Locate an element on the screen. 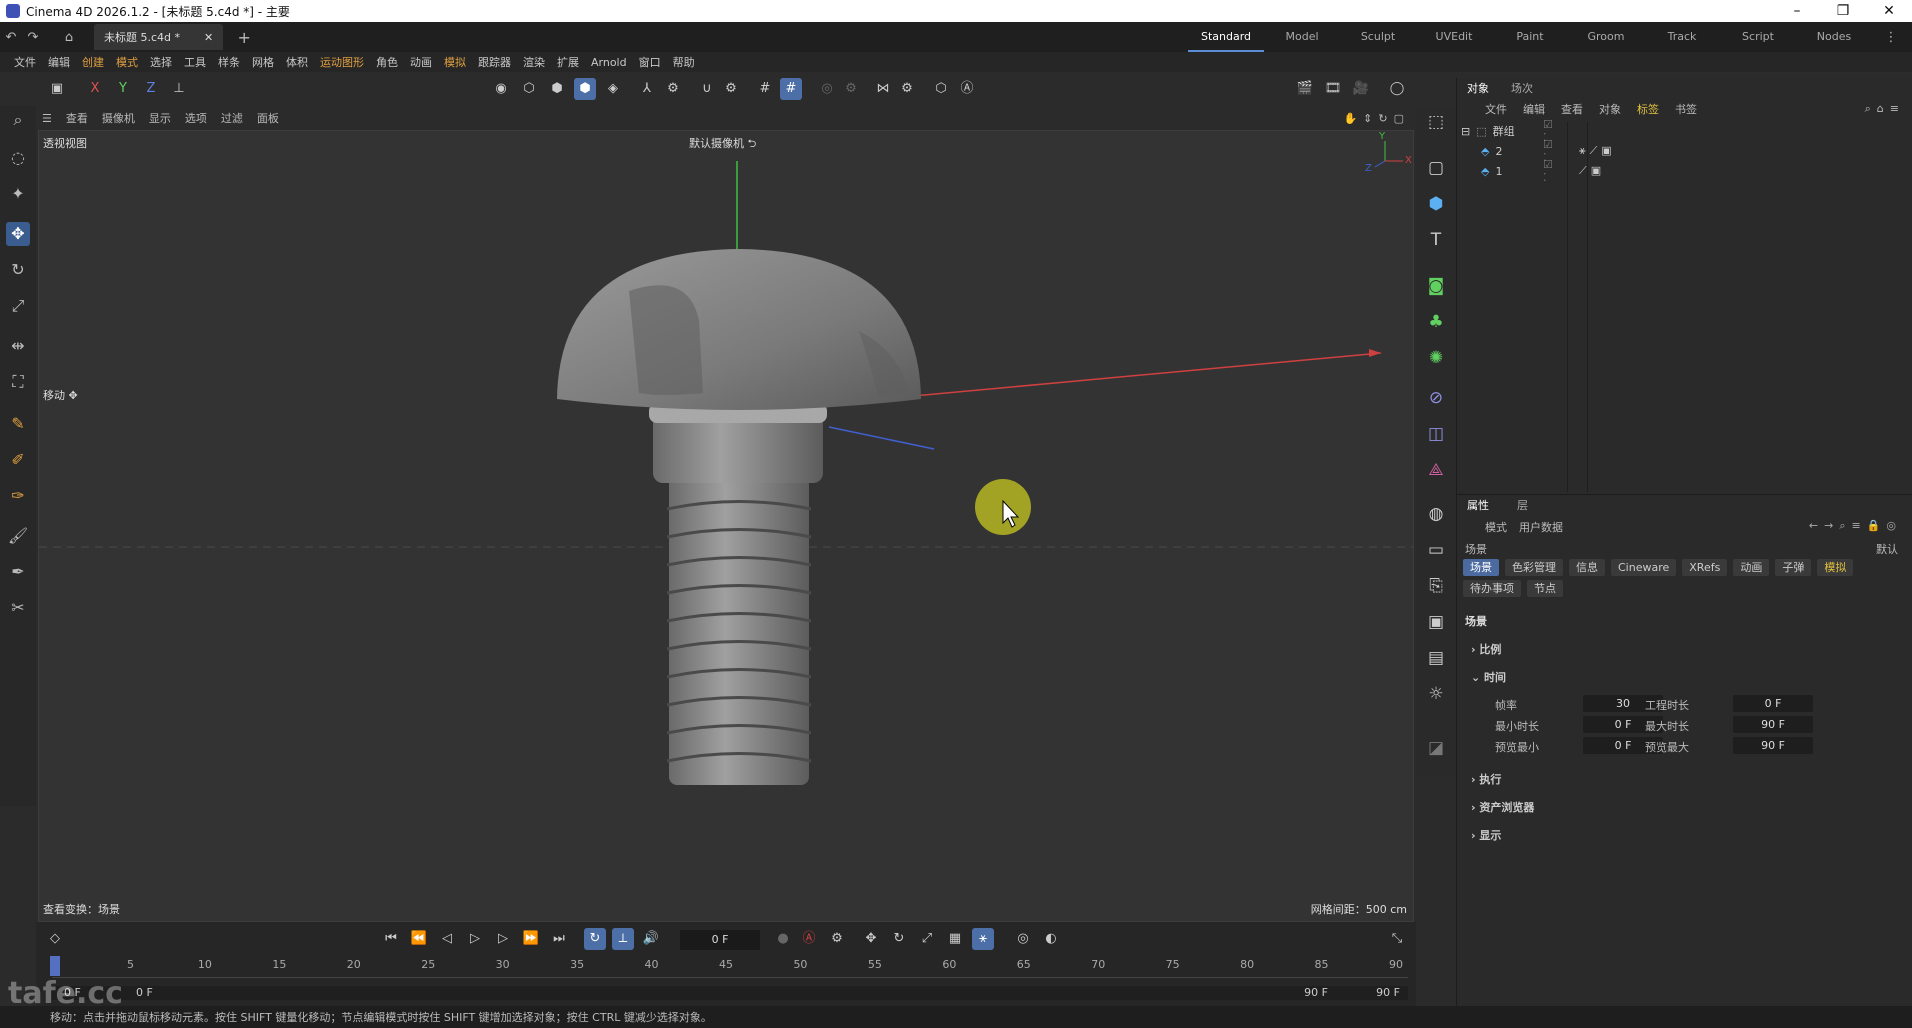 This screenshot has height=1028, width=1912. autokey-icon: Ⓐ is located at coordinates (809, 939).